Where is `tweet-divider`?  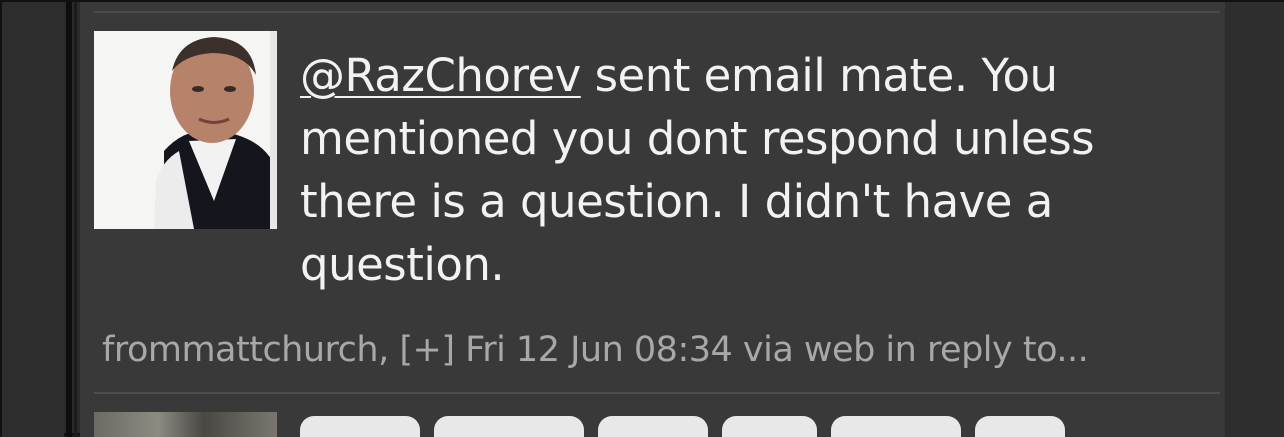 tweet-divider is located at coordinates (657, 393).